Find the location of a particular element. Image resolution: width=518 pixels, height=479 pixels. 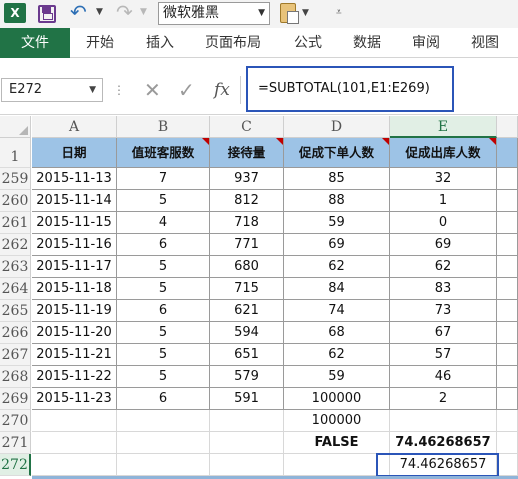

column-header-b: B is located at coordinates (163, 127).